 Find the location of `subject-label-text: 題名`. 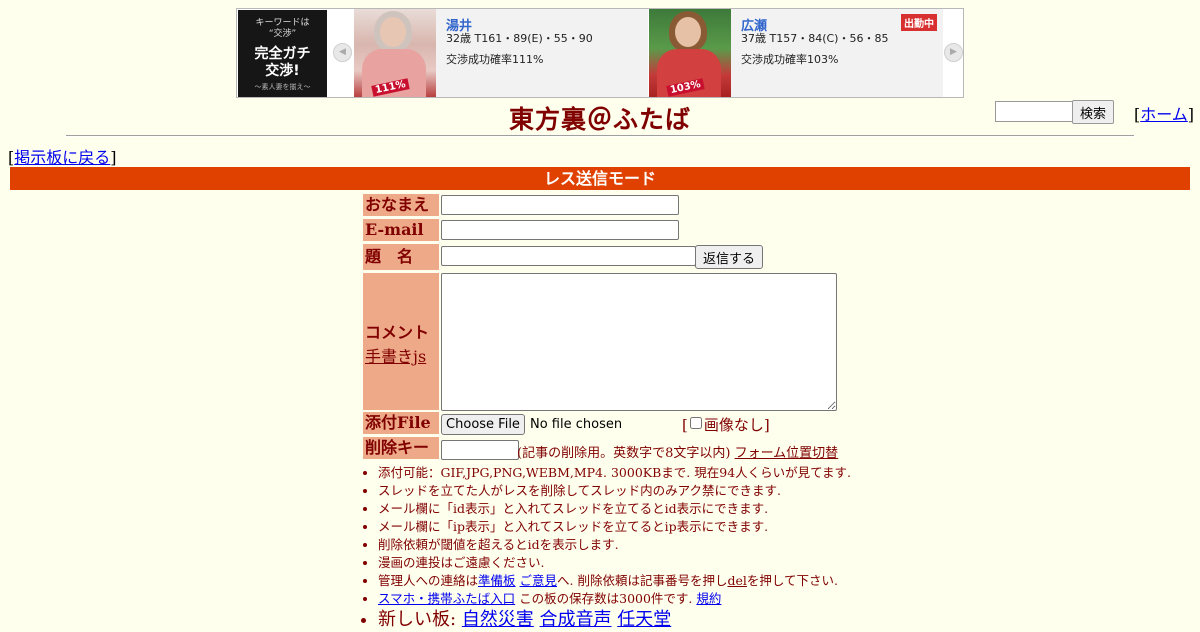

subject-label-text: 題名 is located at coordinates (397, 256).